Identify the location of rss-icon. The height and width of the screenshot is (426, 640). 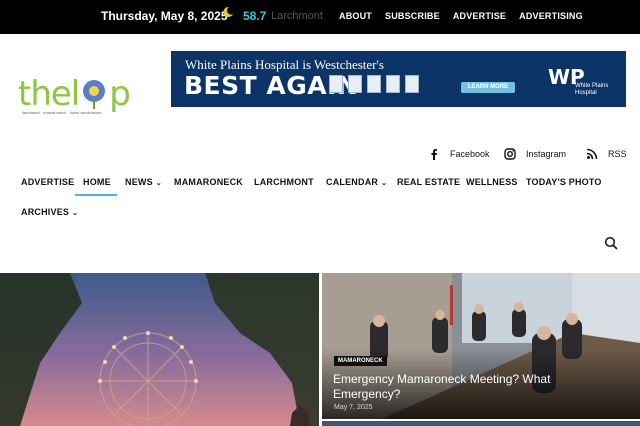
(592, 154).